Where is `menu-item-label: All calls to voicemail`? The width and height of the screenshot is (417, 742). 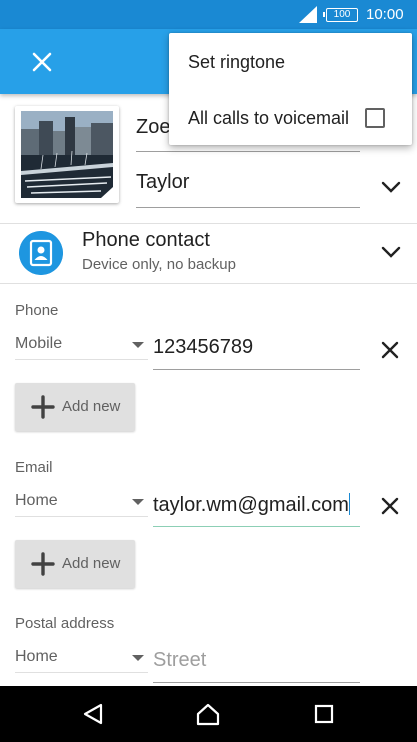
menu-item-label: All calls to voicemail is located at coordinates (269, 118).